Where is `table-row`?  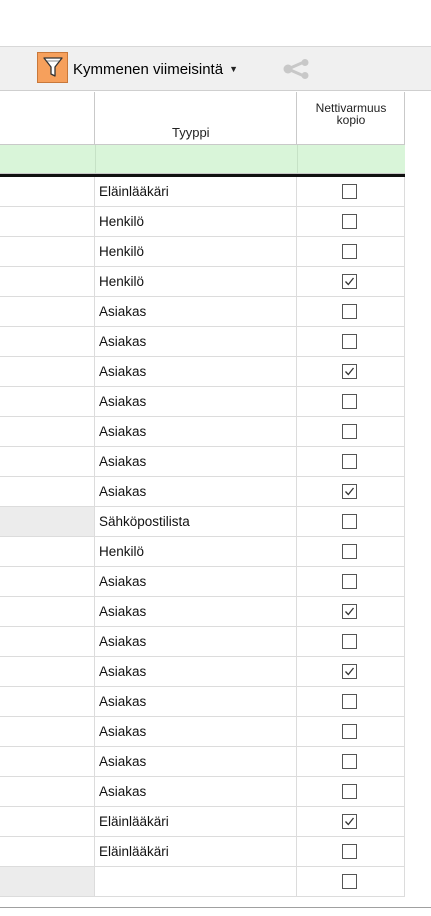 table-row is located at coordinates (202, 882).